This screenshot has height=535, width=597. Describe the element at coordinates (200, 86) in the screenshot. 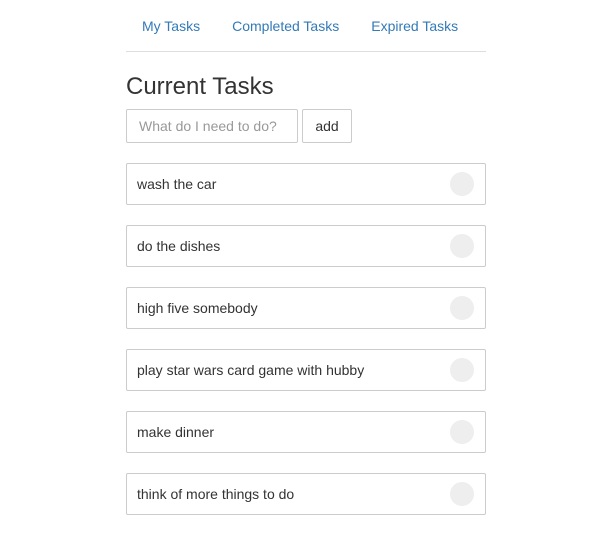

I see `page-title: Current Tasks` at that location.